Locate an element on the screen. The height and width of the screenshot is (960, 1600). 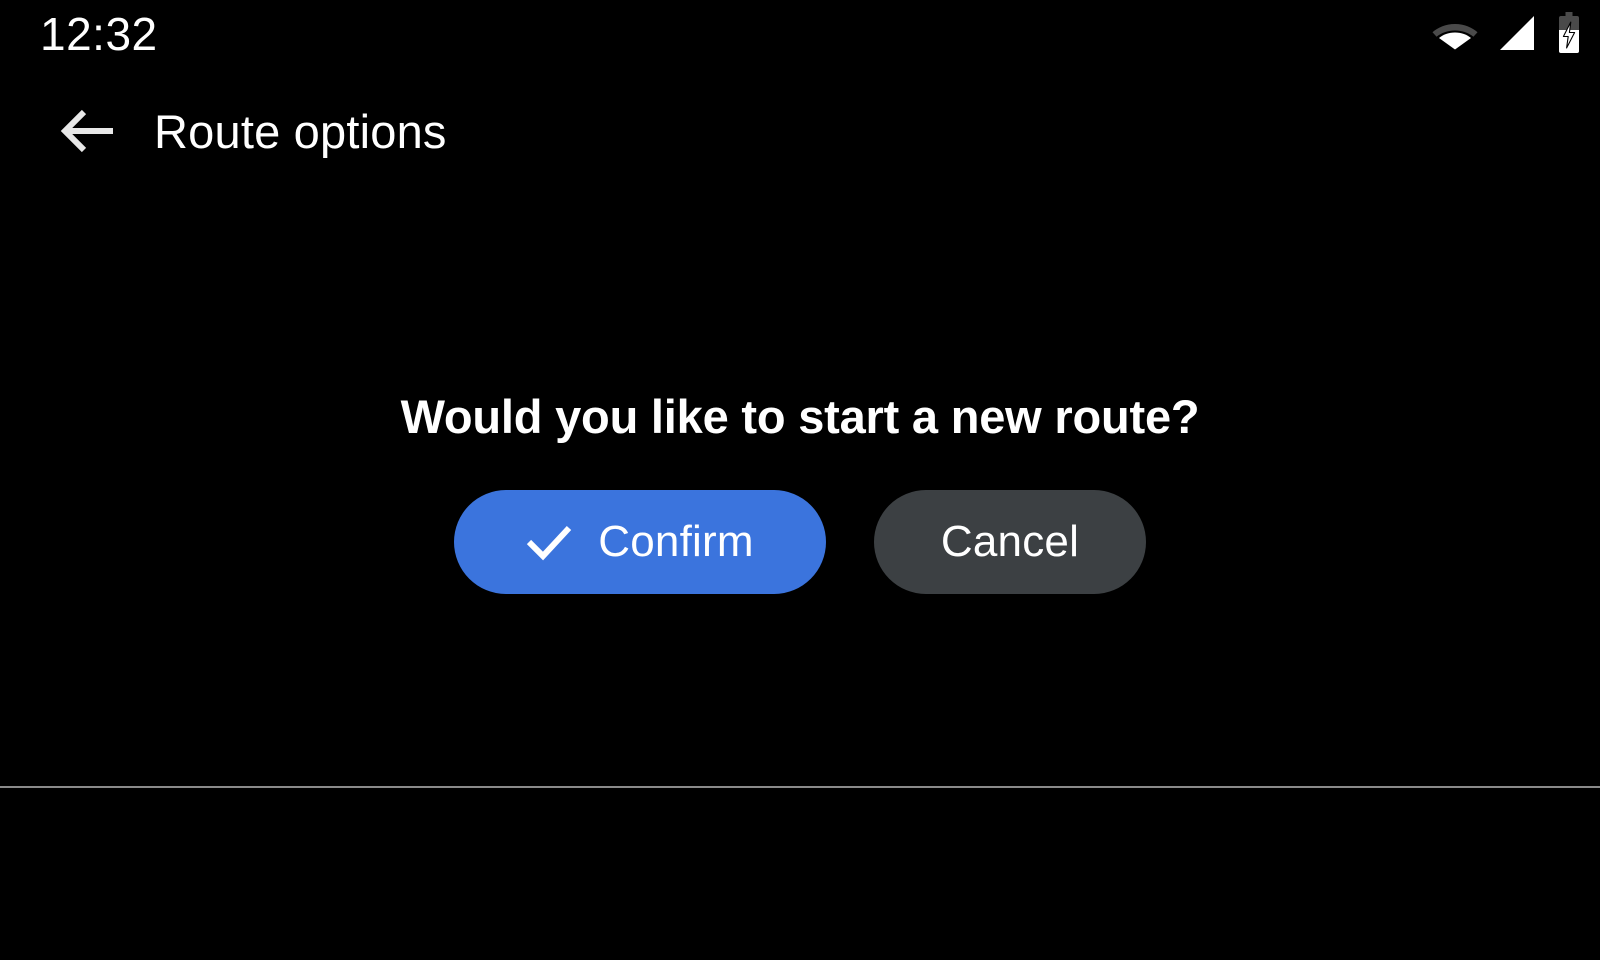
page-title: Route options is located at coordinates (300, 131).